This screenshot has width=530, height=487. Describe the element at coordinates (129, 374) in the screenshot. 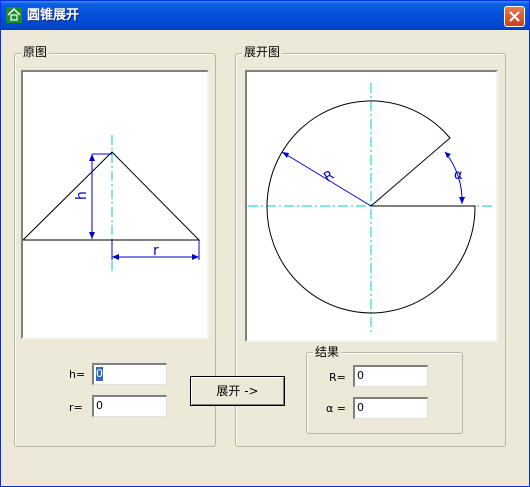

I see `h-input: 0` at that location.